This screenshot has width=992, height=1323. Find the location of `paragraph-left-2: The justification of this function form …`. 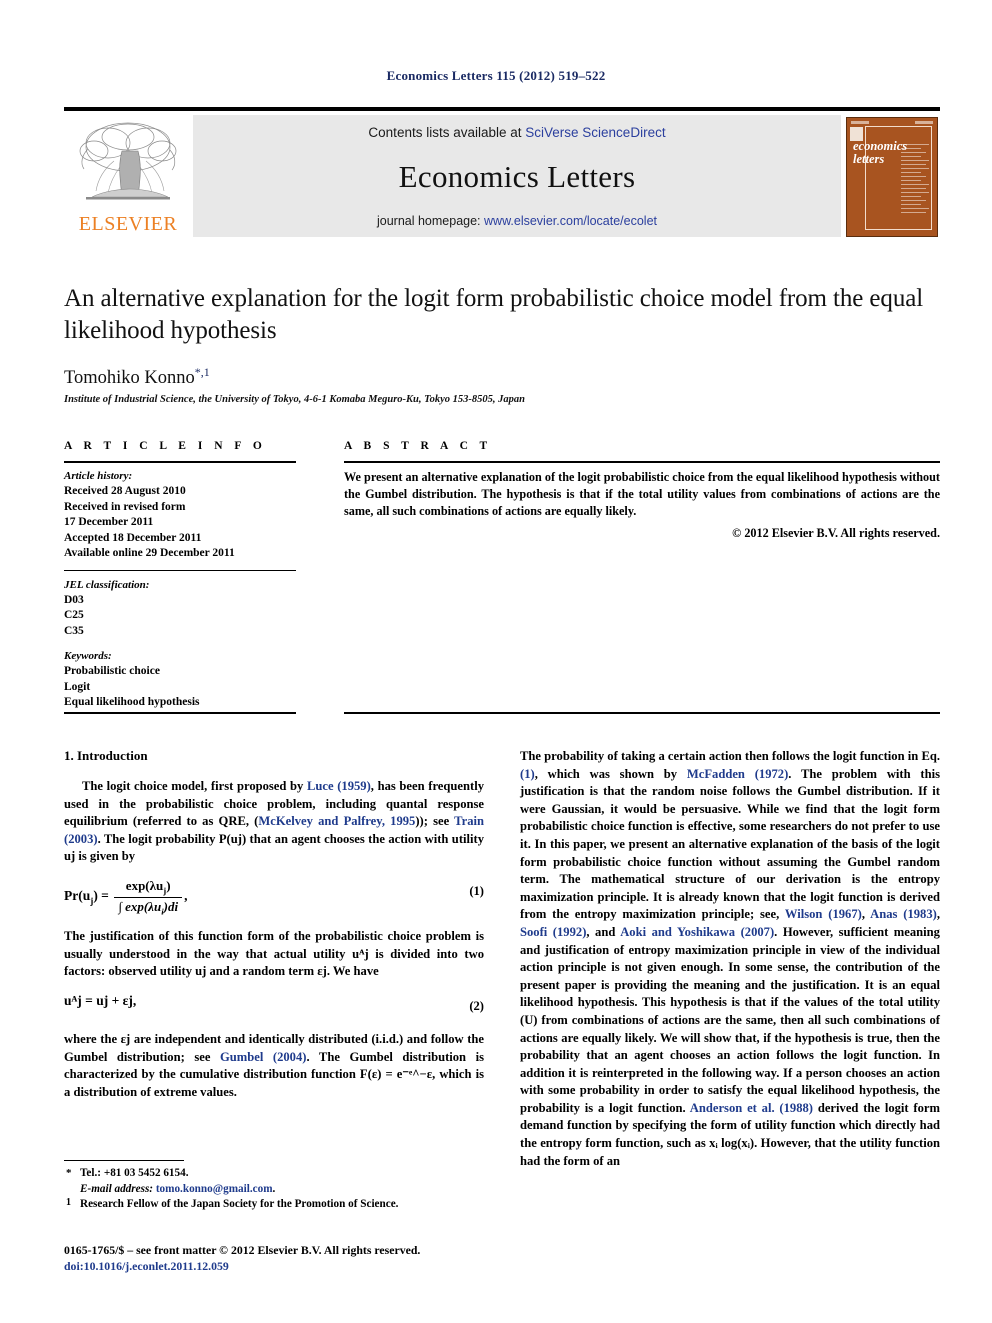

paragraph-left-2: The justification of this function form … is located at coordinates (274, 954).